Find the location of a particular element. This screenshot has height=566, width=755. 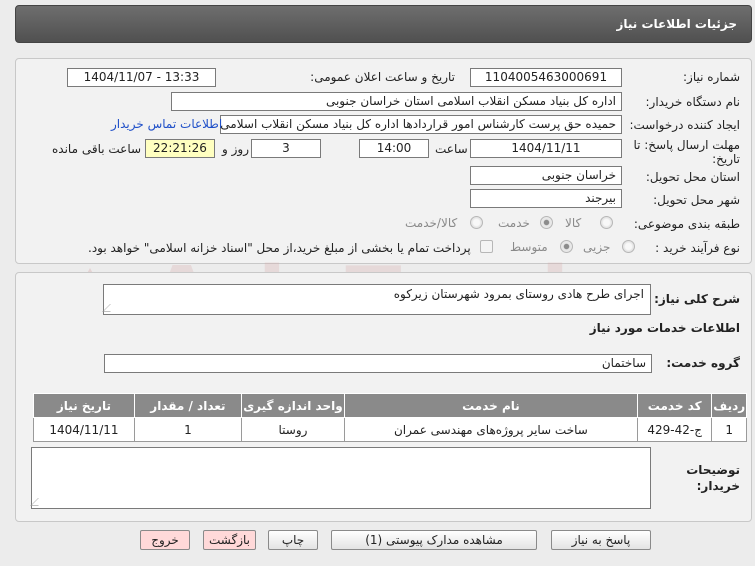

category-option-goods-service: کالا/خدمت is located at coordinates (431, 223).